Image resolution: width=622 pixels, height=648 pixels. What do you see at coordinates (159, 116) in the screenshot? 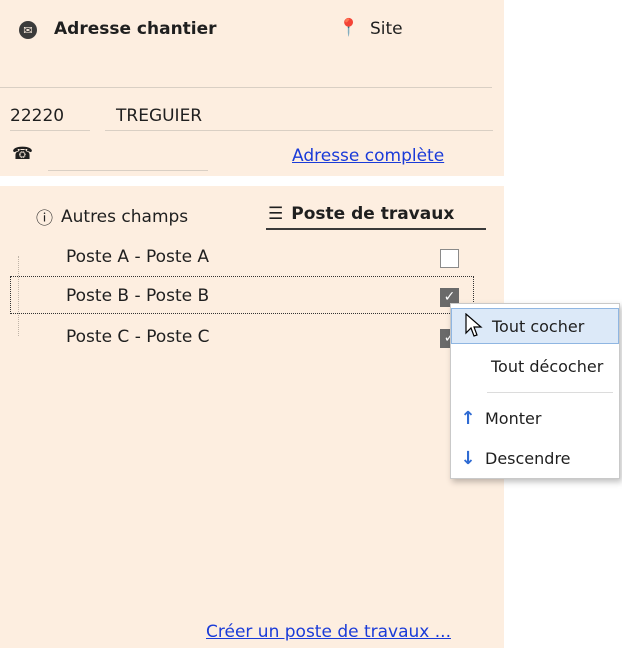
I see `city-field: TREGUIER` at bounding box center [159, 116].